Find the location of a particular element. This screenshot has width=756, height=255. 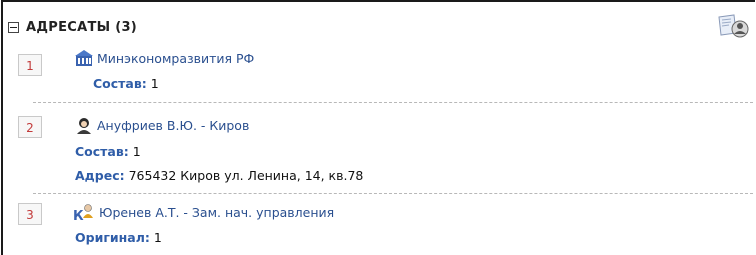

recipient-name-link: Юренев А.Т. - Зам. нач. управления is located at coordinates (216, 212).